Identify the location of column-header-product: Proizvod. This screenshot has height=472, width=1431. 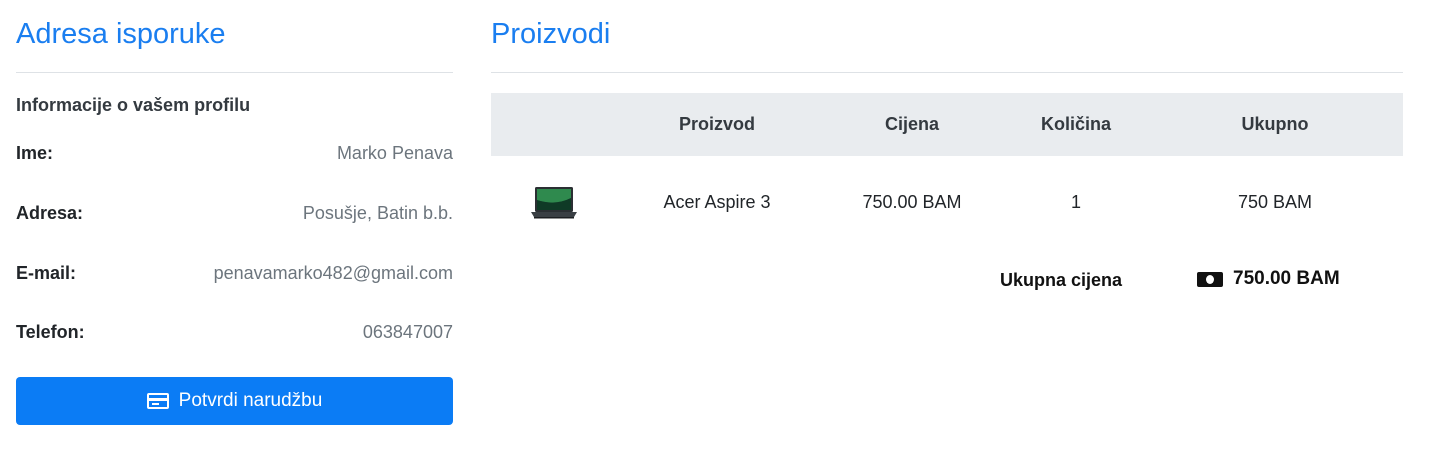
(716, 124).